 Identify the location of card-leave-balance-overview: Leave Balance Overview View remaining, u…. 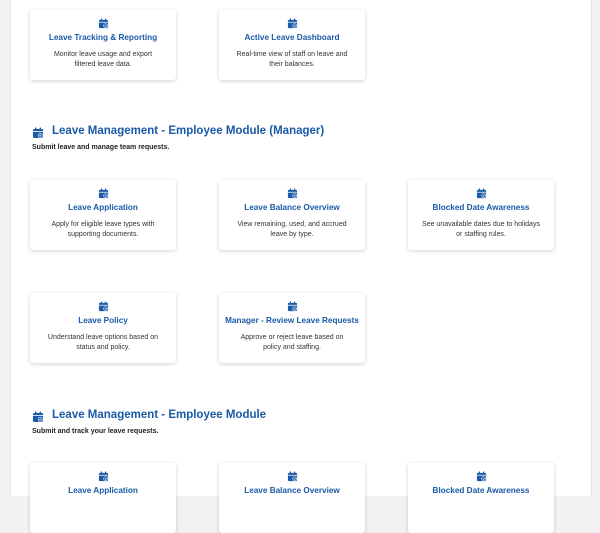
(292, 215).